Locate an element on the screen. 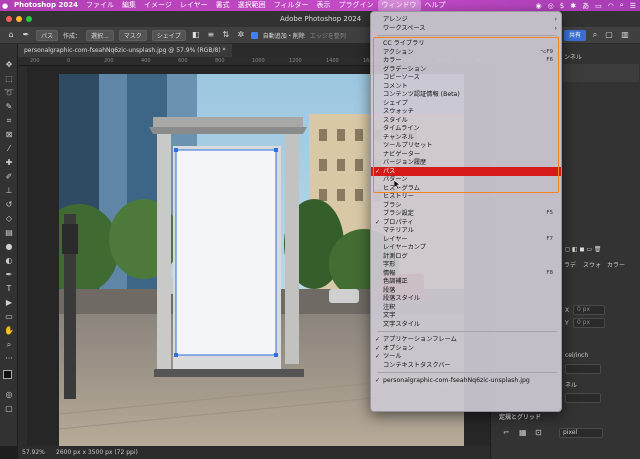  history-brush-tool-icon: ↺ is located at coordinates (9, 205).